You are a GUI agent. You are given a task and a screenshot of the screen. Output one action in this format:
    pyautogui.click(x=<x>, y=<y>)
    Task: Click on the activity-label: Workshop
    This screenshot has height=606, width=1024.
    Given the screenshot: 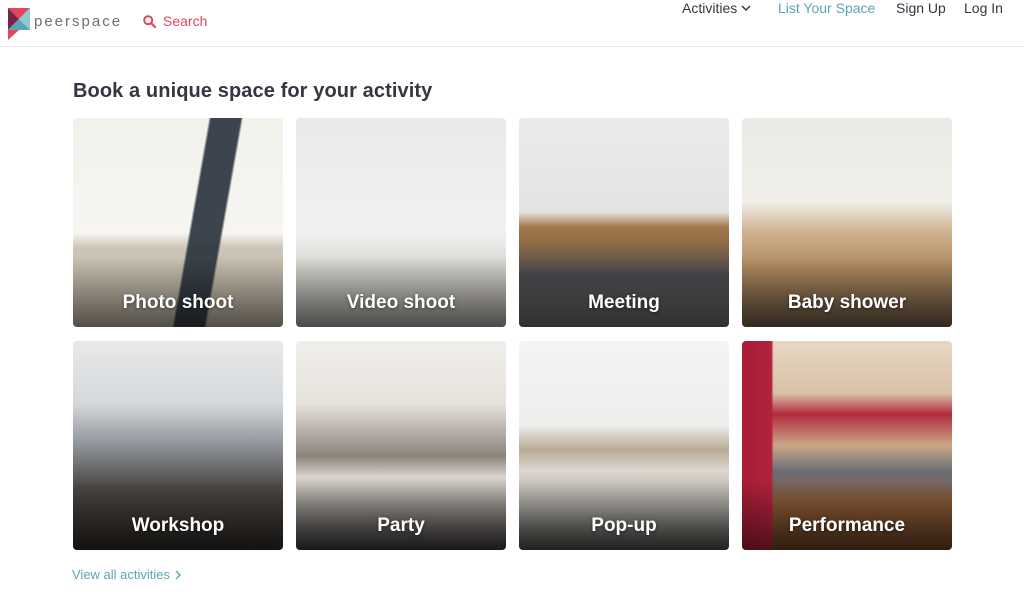 What is the action you would take?
    pyautogui.click(x=178, y=525)
    